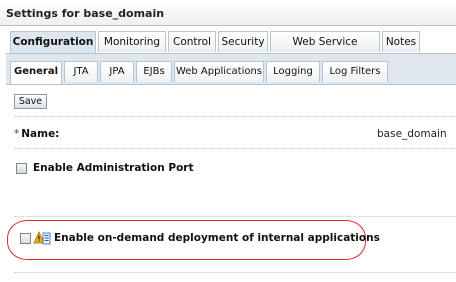 The width and height of the screenshot is (456, 282). Describe the element at coordinates (17, 134) in the screenshot. I see `required-marker: *` at that location.